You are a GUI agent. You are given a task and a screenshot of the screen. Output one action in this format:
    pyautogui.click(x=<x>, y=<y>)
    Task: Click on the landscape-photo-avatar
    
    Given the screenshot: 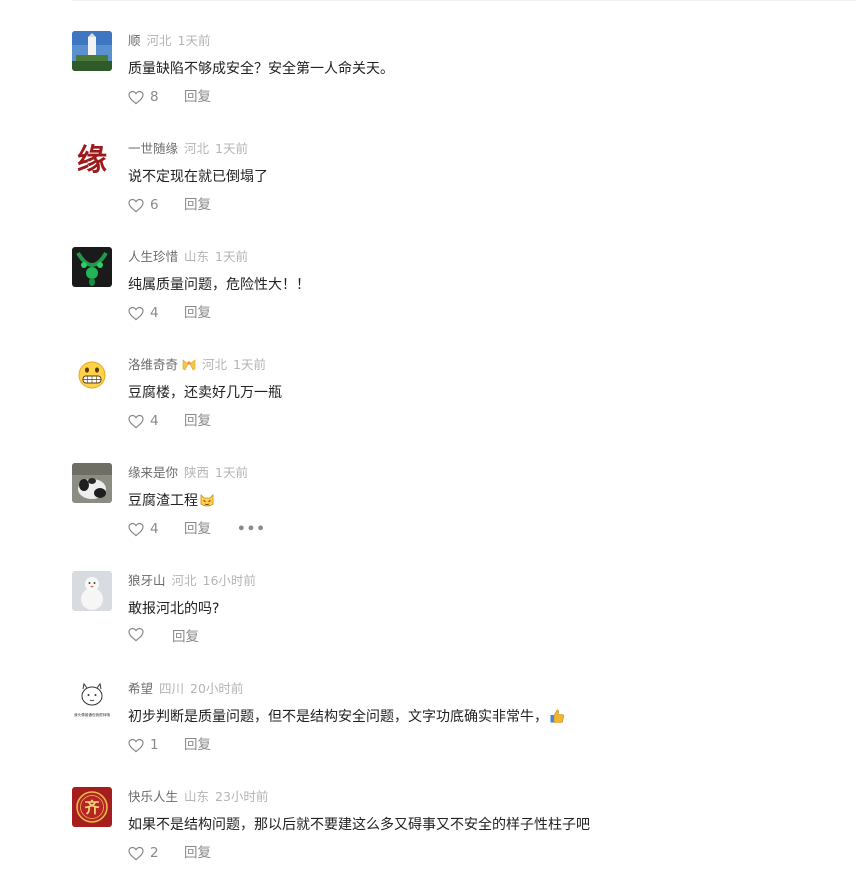 What is the action you would take?
    pyautogui.click(x=92, y=51)
    